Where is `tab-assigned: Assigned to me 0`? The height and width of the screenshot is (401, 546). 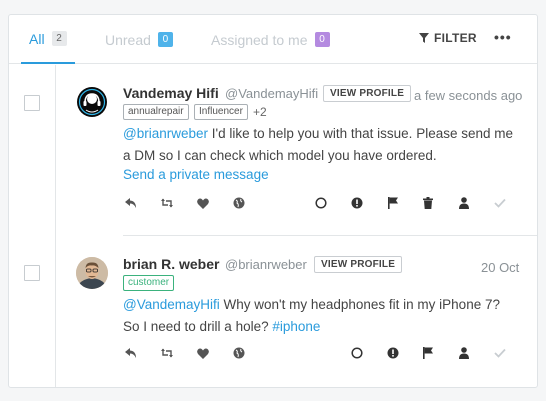 tab-assigned: Assigned to me 0 is located at coordinates (270, 39).